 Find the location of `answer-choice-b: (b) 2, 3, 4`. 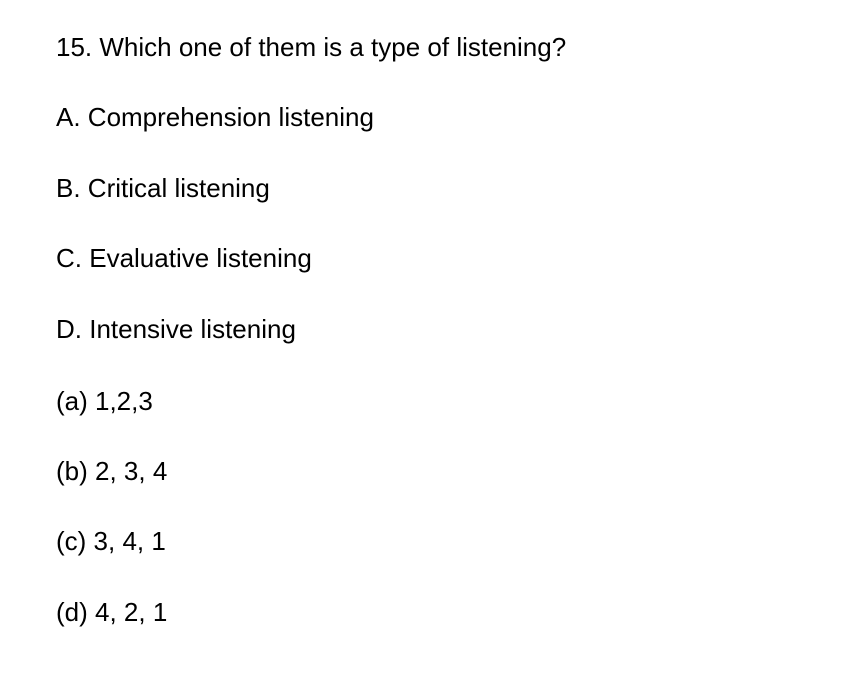

answer-choice-b: (b) 2, 3, 4 is located at coordinates (112, 471).